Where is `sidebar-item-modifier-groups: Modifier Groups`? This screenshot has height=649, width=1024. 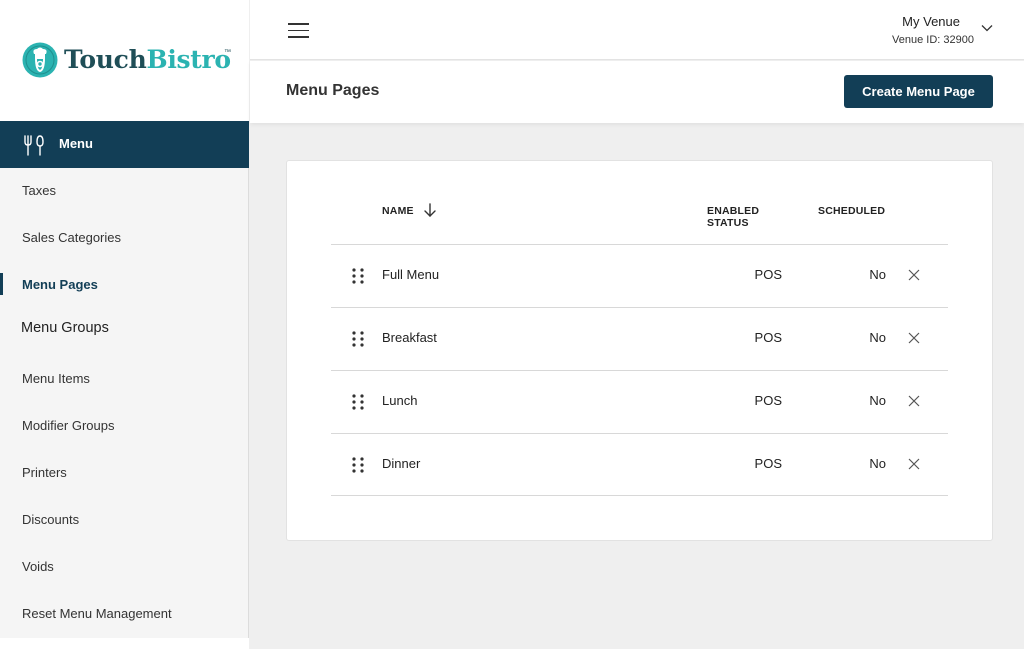
sidebar-item-modifier-groups: Modifier Groups is located at coordinates (124, 426).